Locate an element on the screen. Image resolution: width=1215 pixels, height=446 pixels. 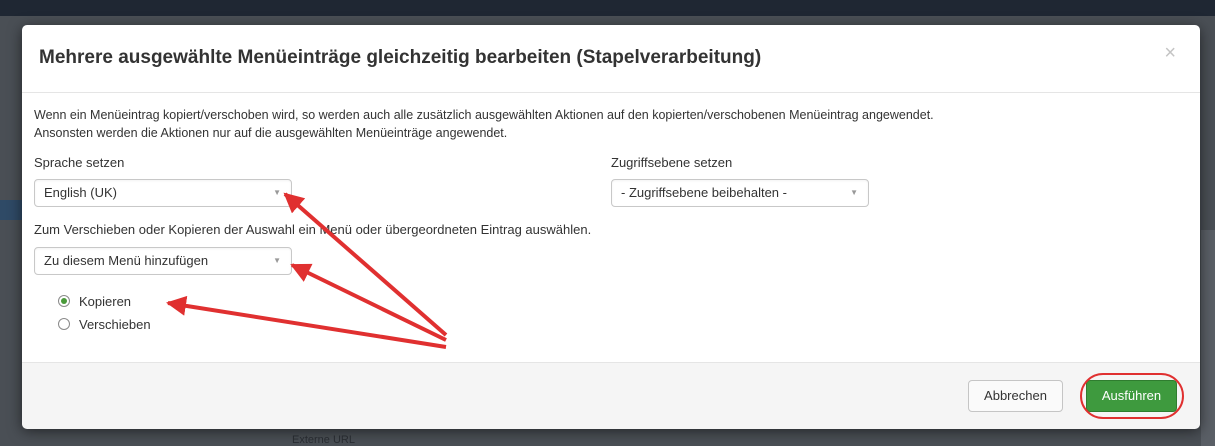
annotation-arrow-language is located at coordinates (365, 264).